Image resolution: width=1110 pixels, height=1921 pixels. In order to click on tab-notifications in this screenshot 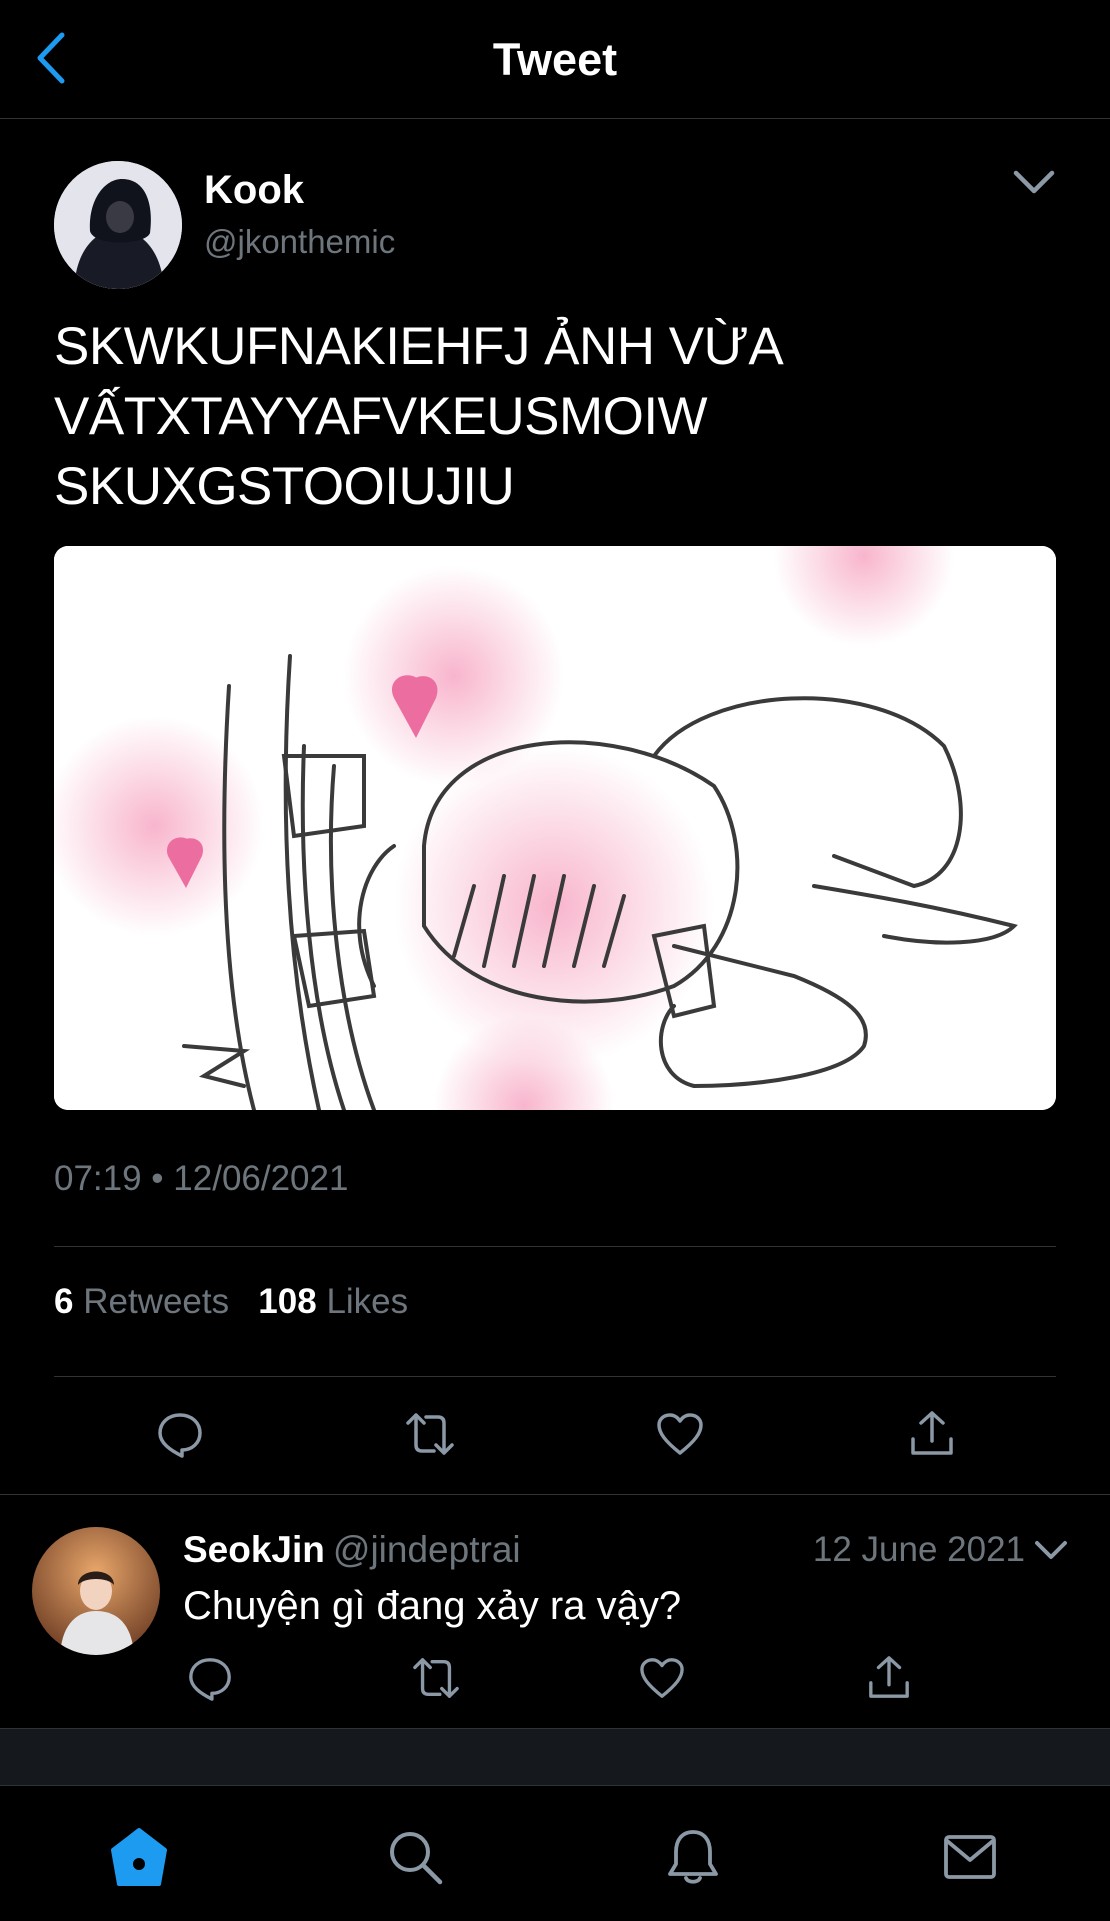, I will do `click(693, 1857)`.